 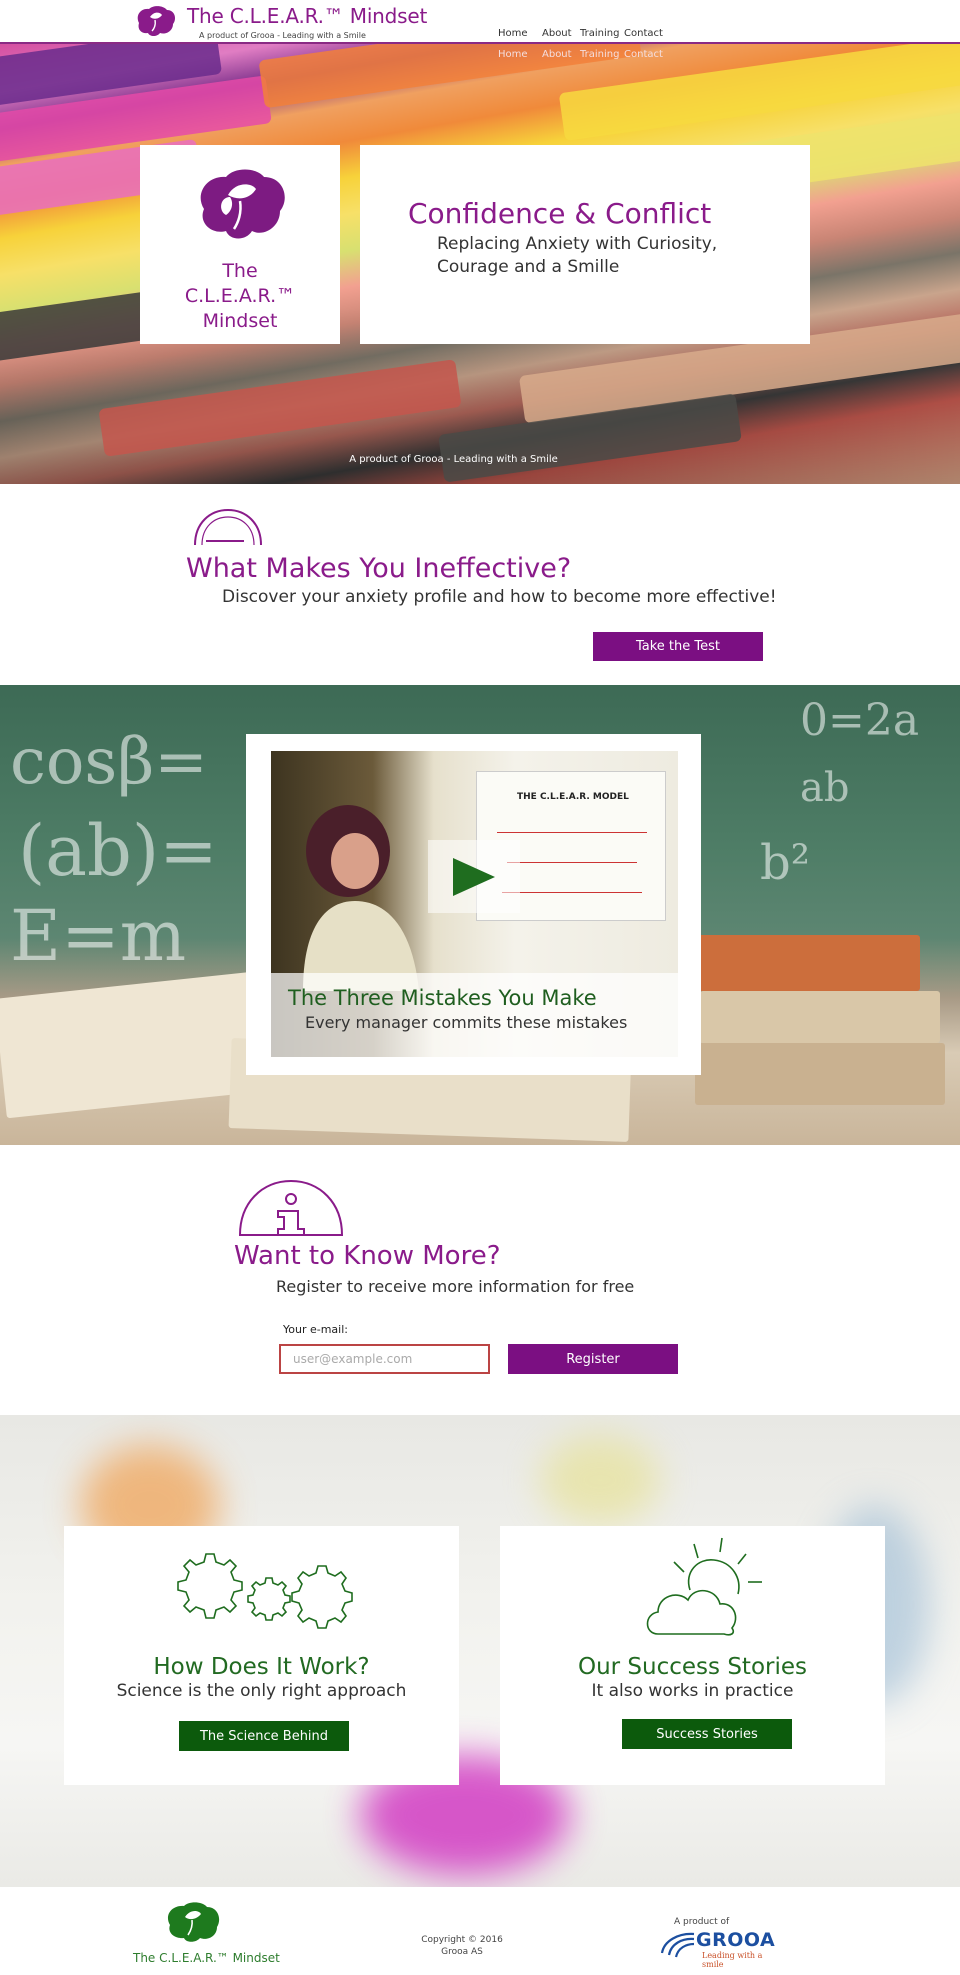 What do you see at coordinates (678, 646) in the screenshot?
I see `take-test-button: Take the Test` at bounding box center [678, 646].